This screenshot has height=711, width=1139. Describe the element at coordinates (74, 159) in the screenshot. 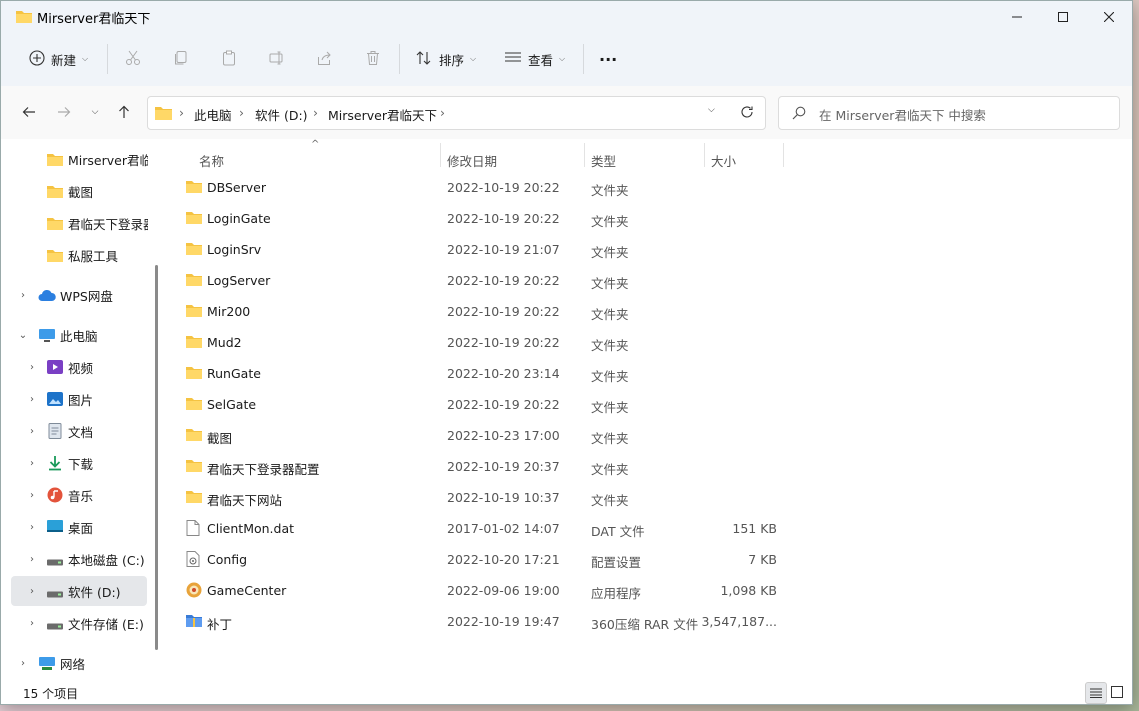

I see `sidebar-item-mirserver: Mirserver君临天下` at that location.